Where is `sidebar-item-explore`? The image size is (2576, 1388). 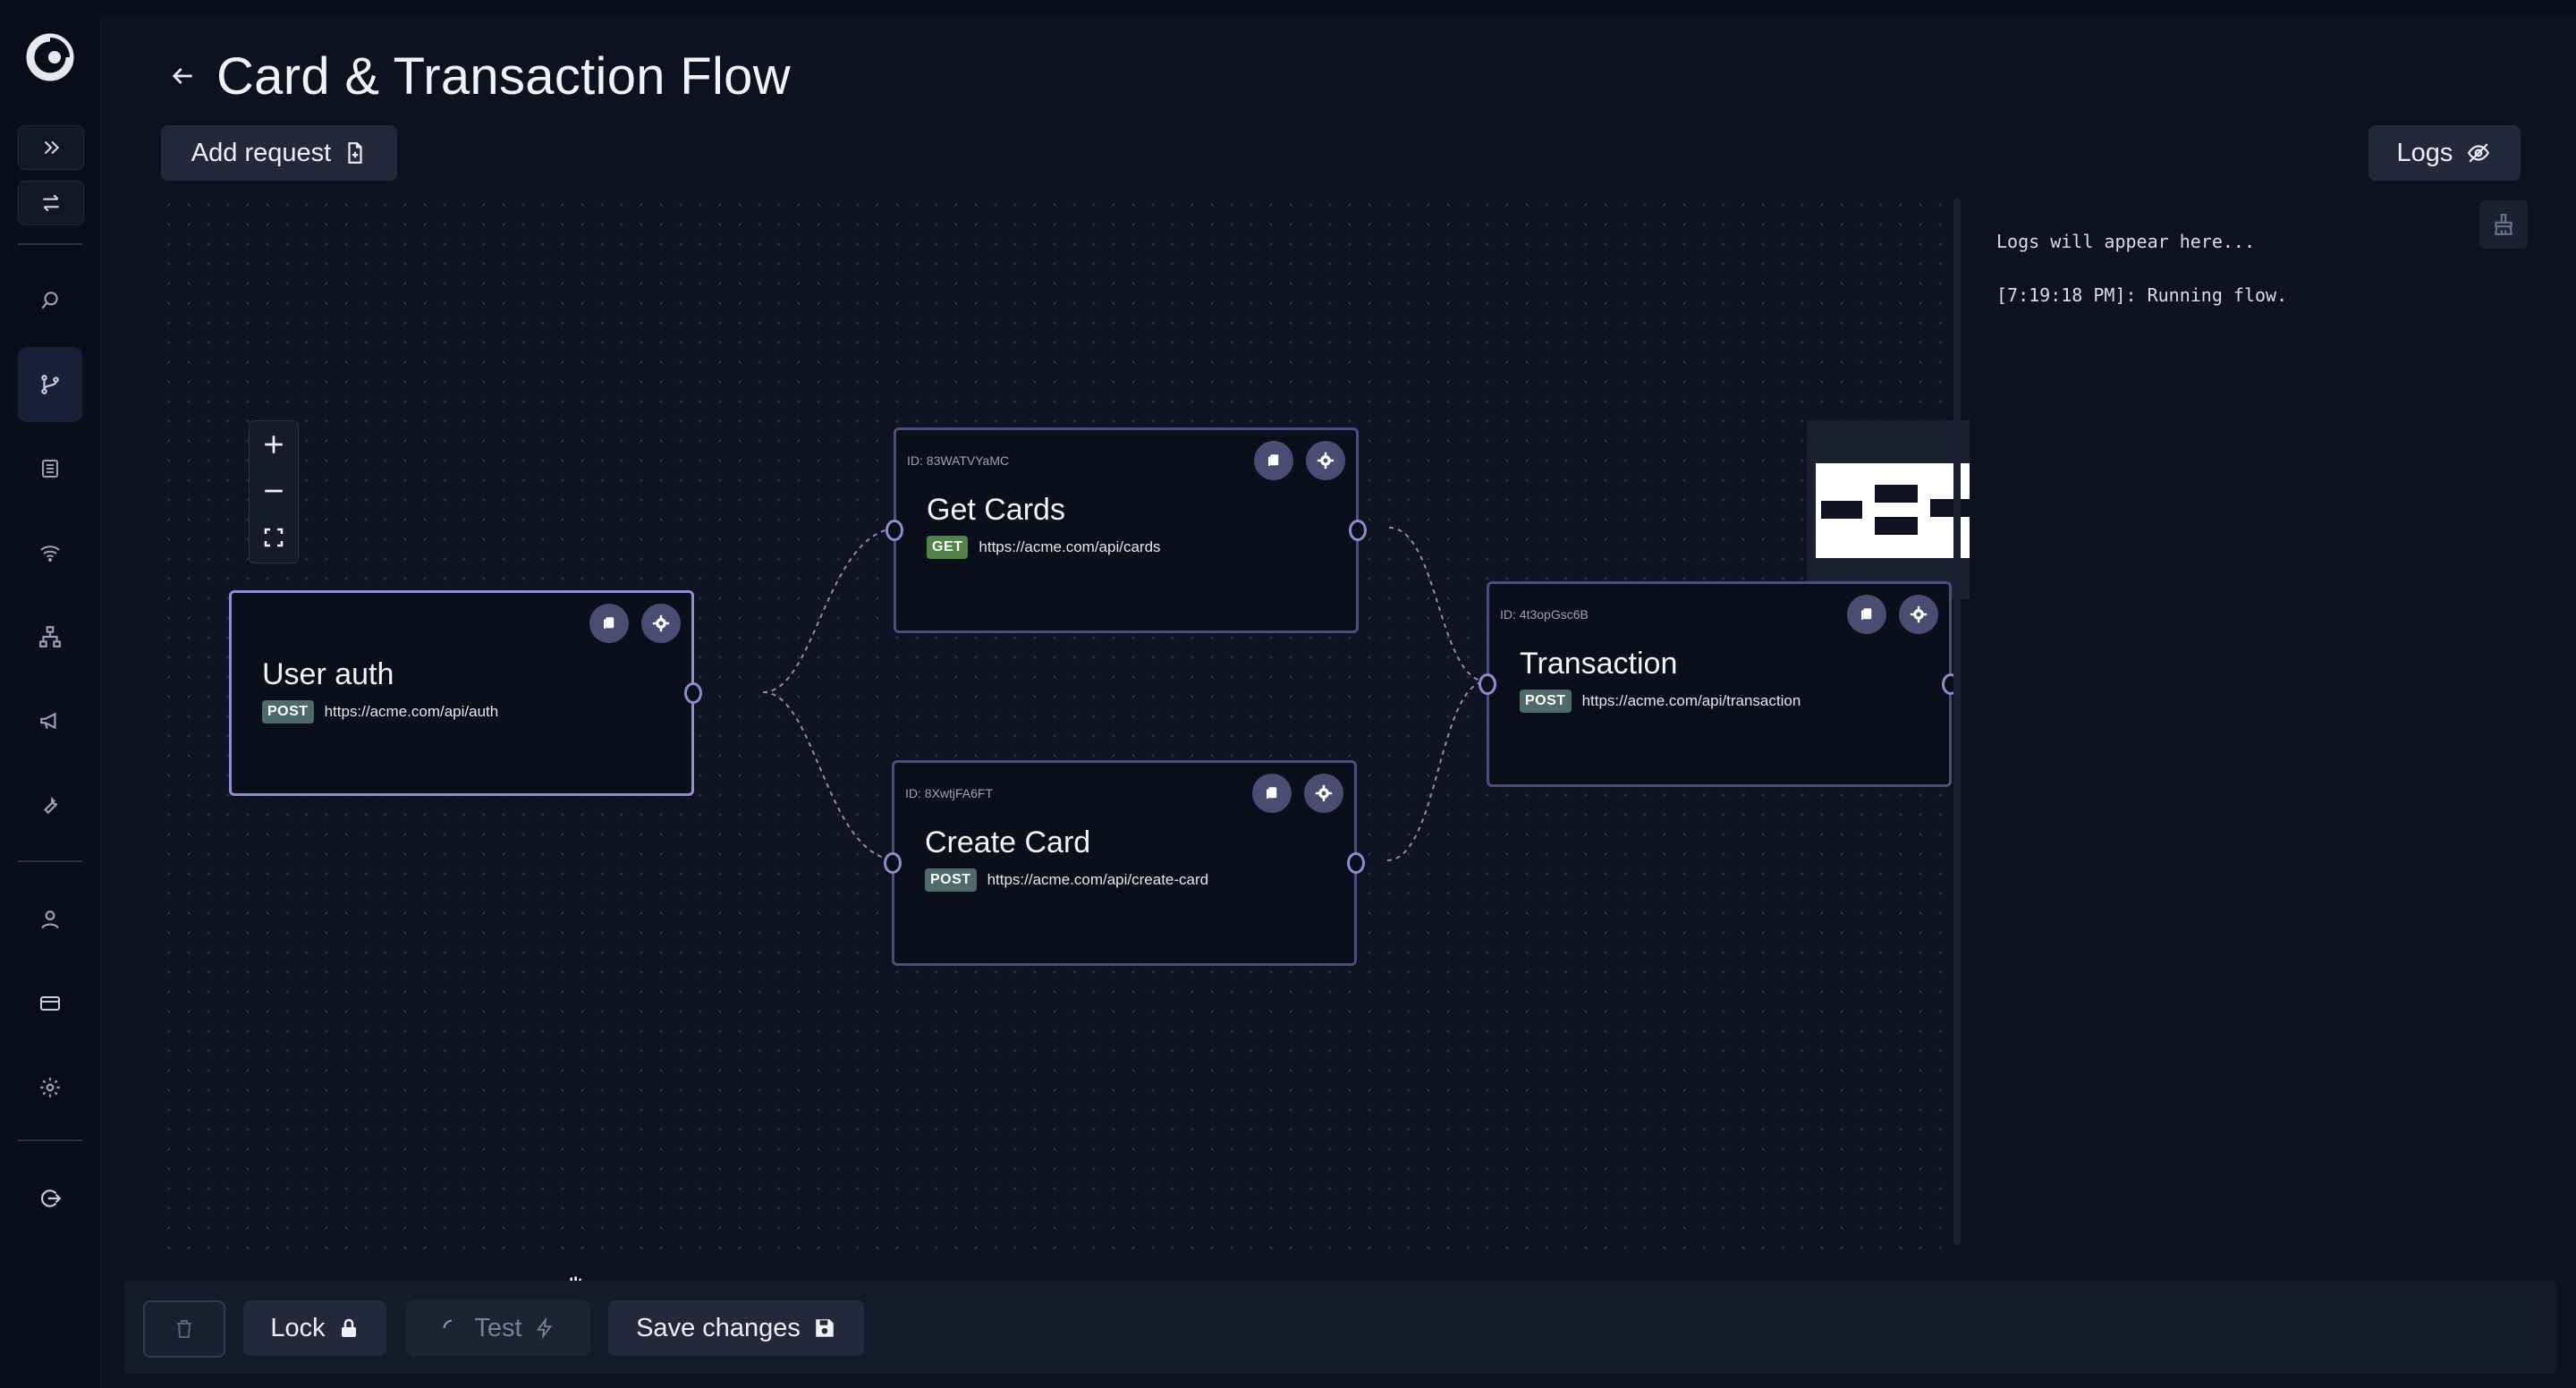 sidebar-item-explore is located at coordinates (50, 301).